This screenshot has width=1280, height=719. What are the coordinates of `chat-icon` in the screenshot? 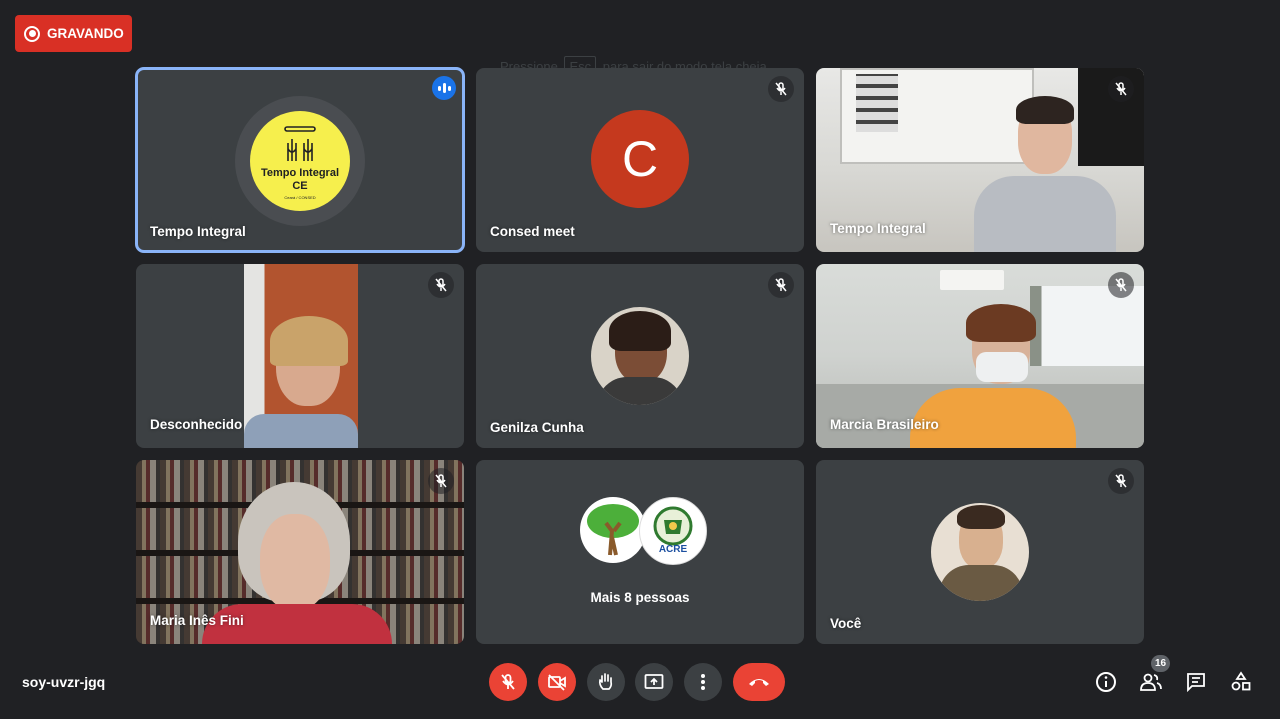 It's located at (1196, 683).